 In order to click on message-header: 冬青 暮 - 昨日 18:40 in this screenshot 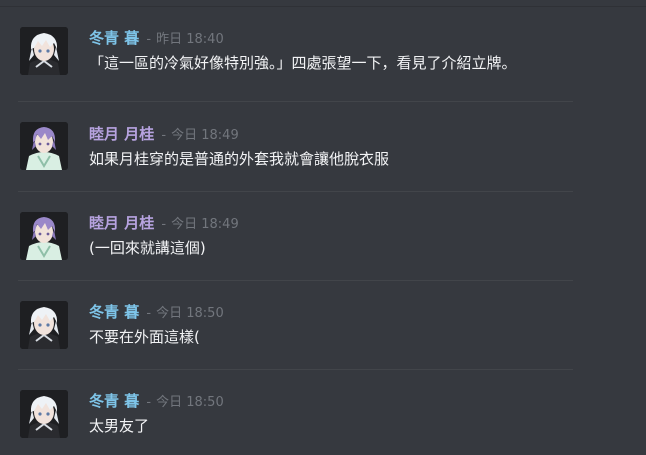, I will do `click(156, 38)`.